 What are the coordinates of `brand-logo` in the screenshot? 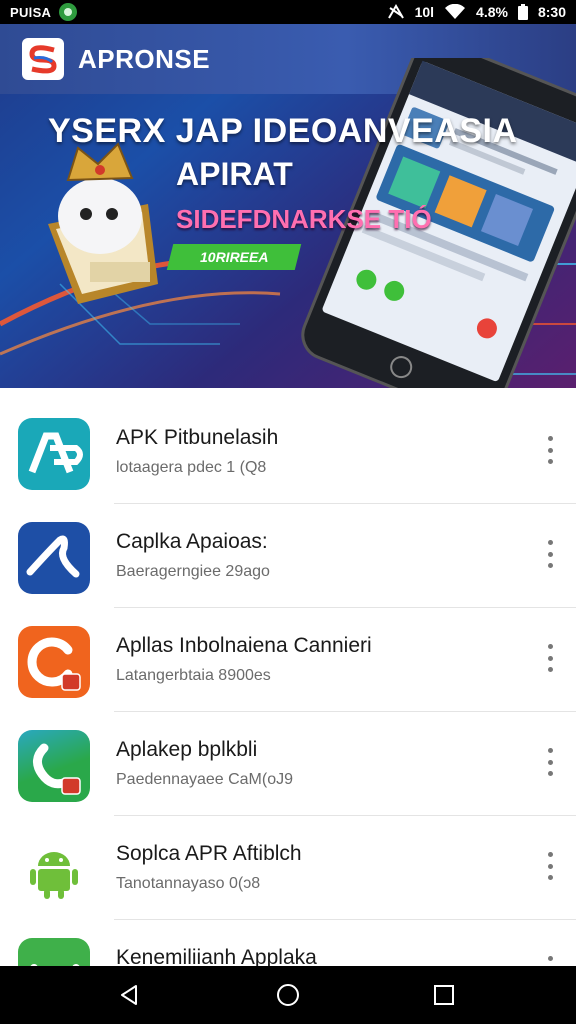 It's located at (43, 59).